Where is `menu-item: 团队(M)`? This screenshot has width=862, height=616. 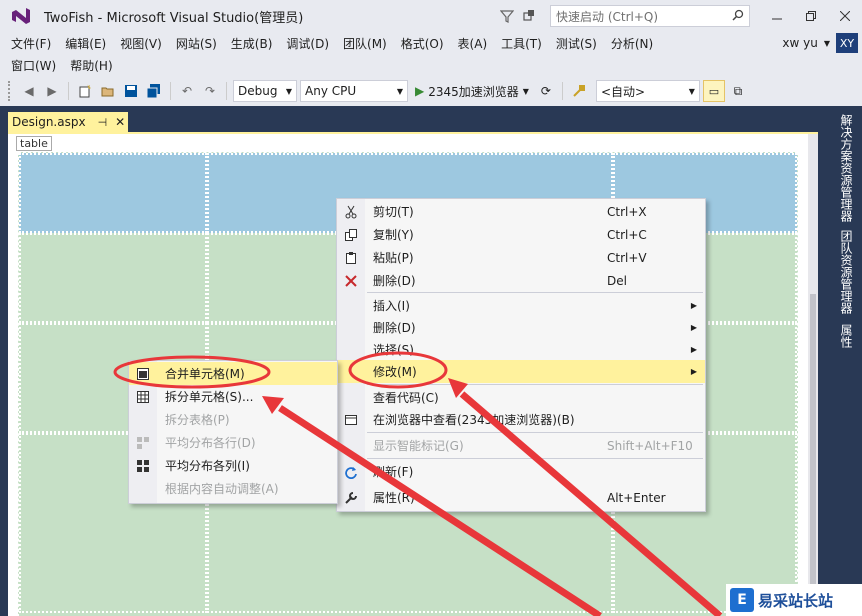
menu-item: 团队(M) is located at coordinates (365, 43).